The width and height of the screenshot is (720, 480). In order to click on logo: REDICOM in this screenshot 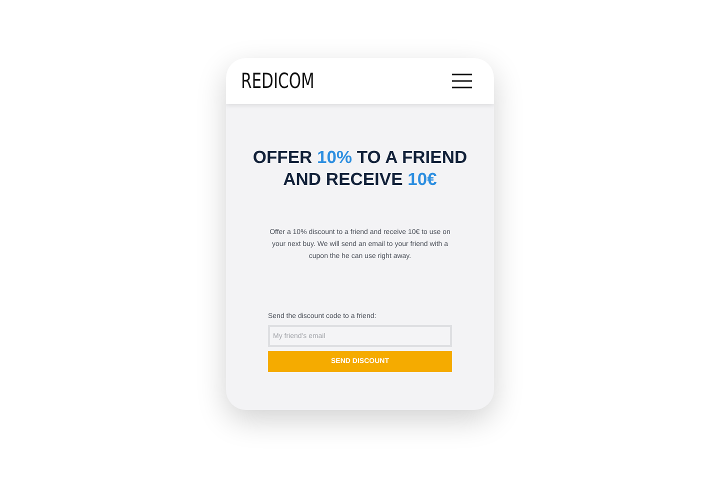, I will do `click(277, 81)`.